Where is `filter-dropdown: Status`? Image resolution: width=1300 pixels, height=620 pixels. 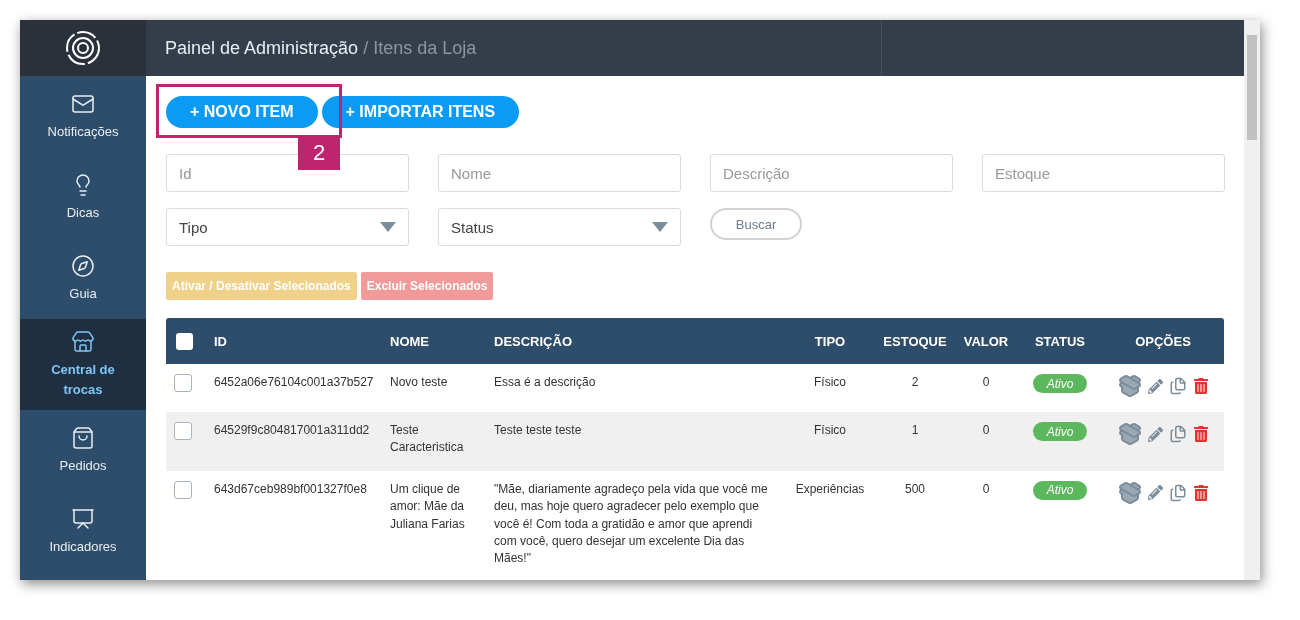
filter-dropdown: Status is located at coordinates (559, 227).